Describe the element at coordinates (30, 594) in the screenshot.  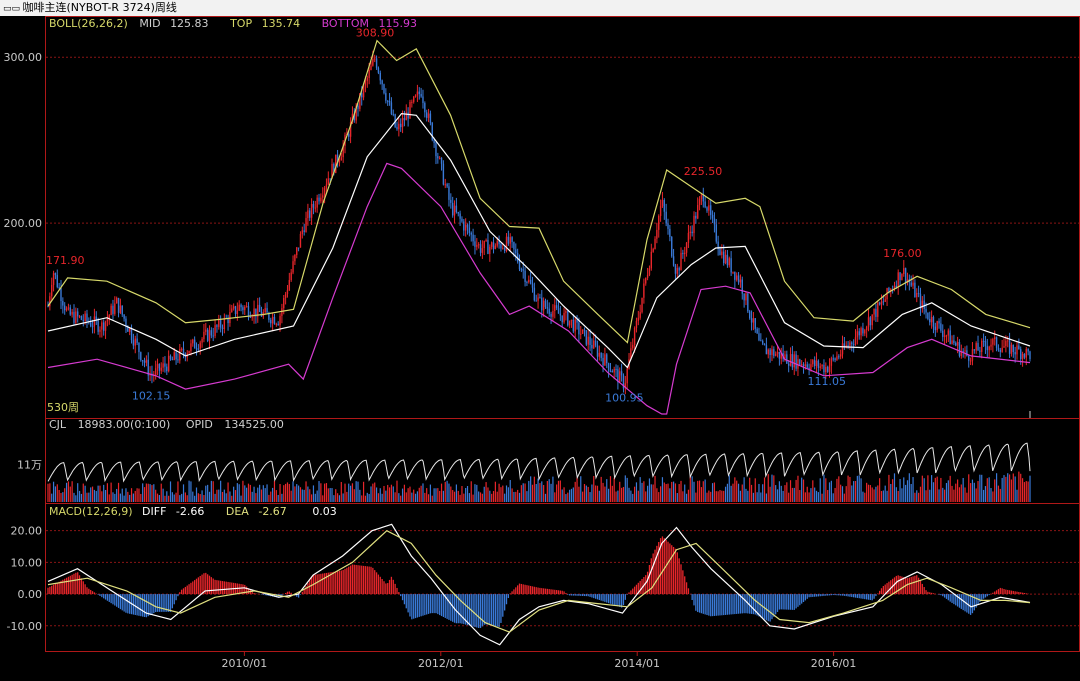
I see `macd-y-tick: 0.00` at that location.